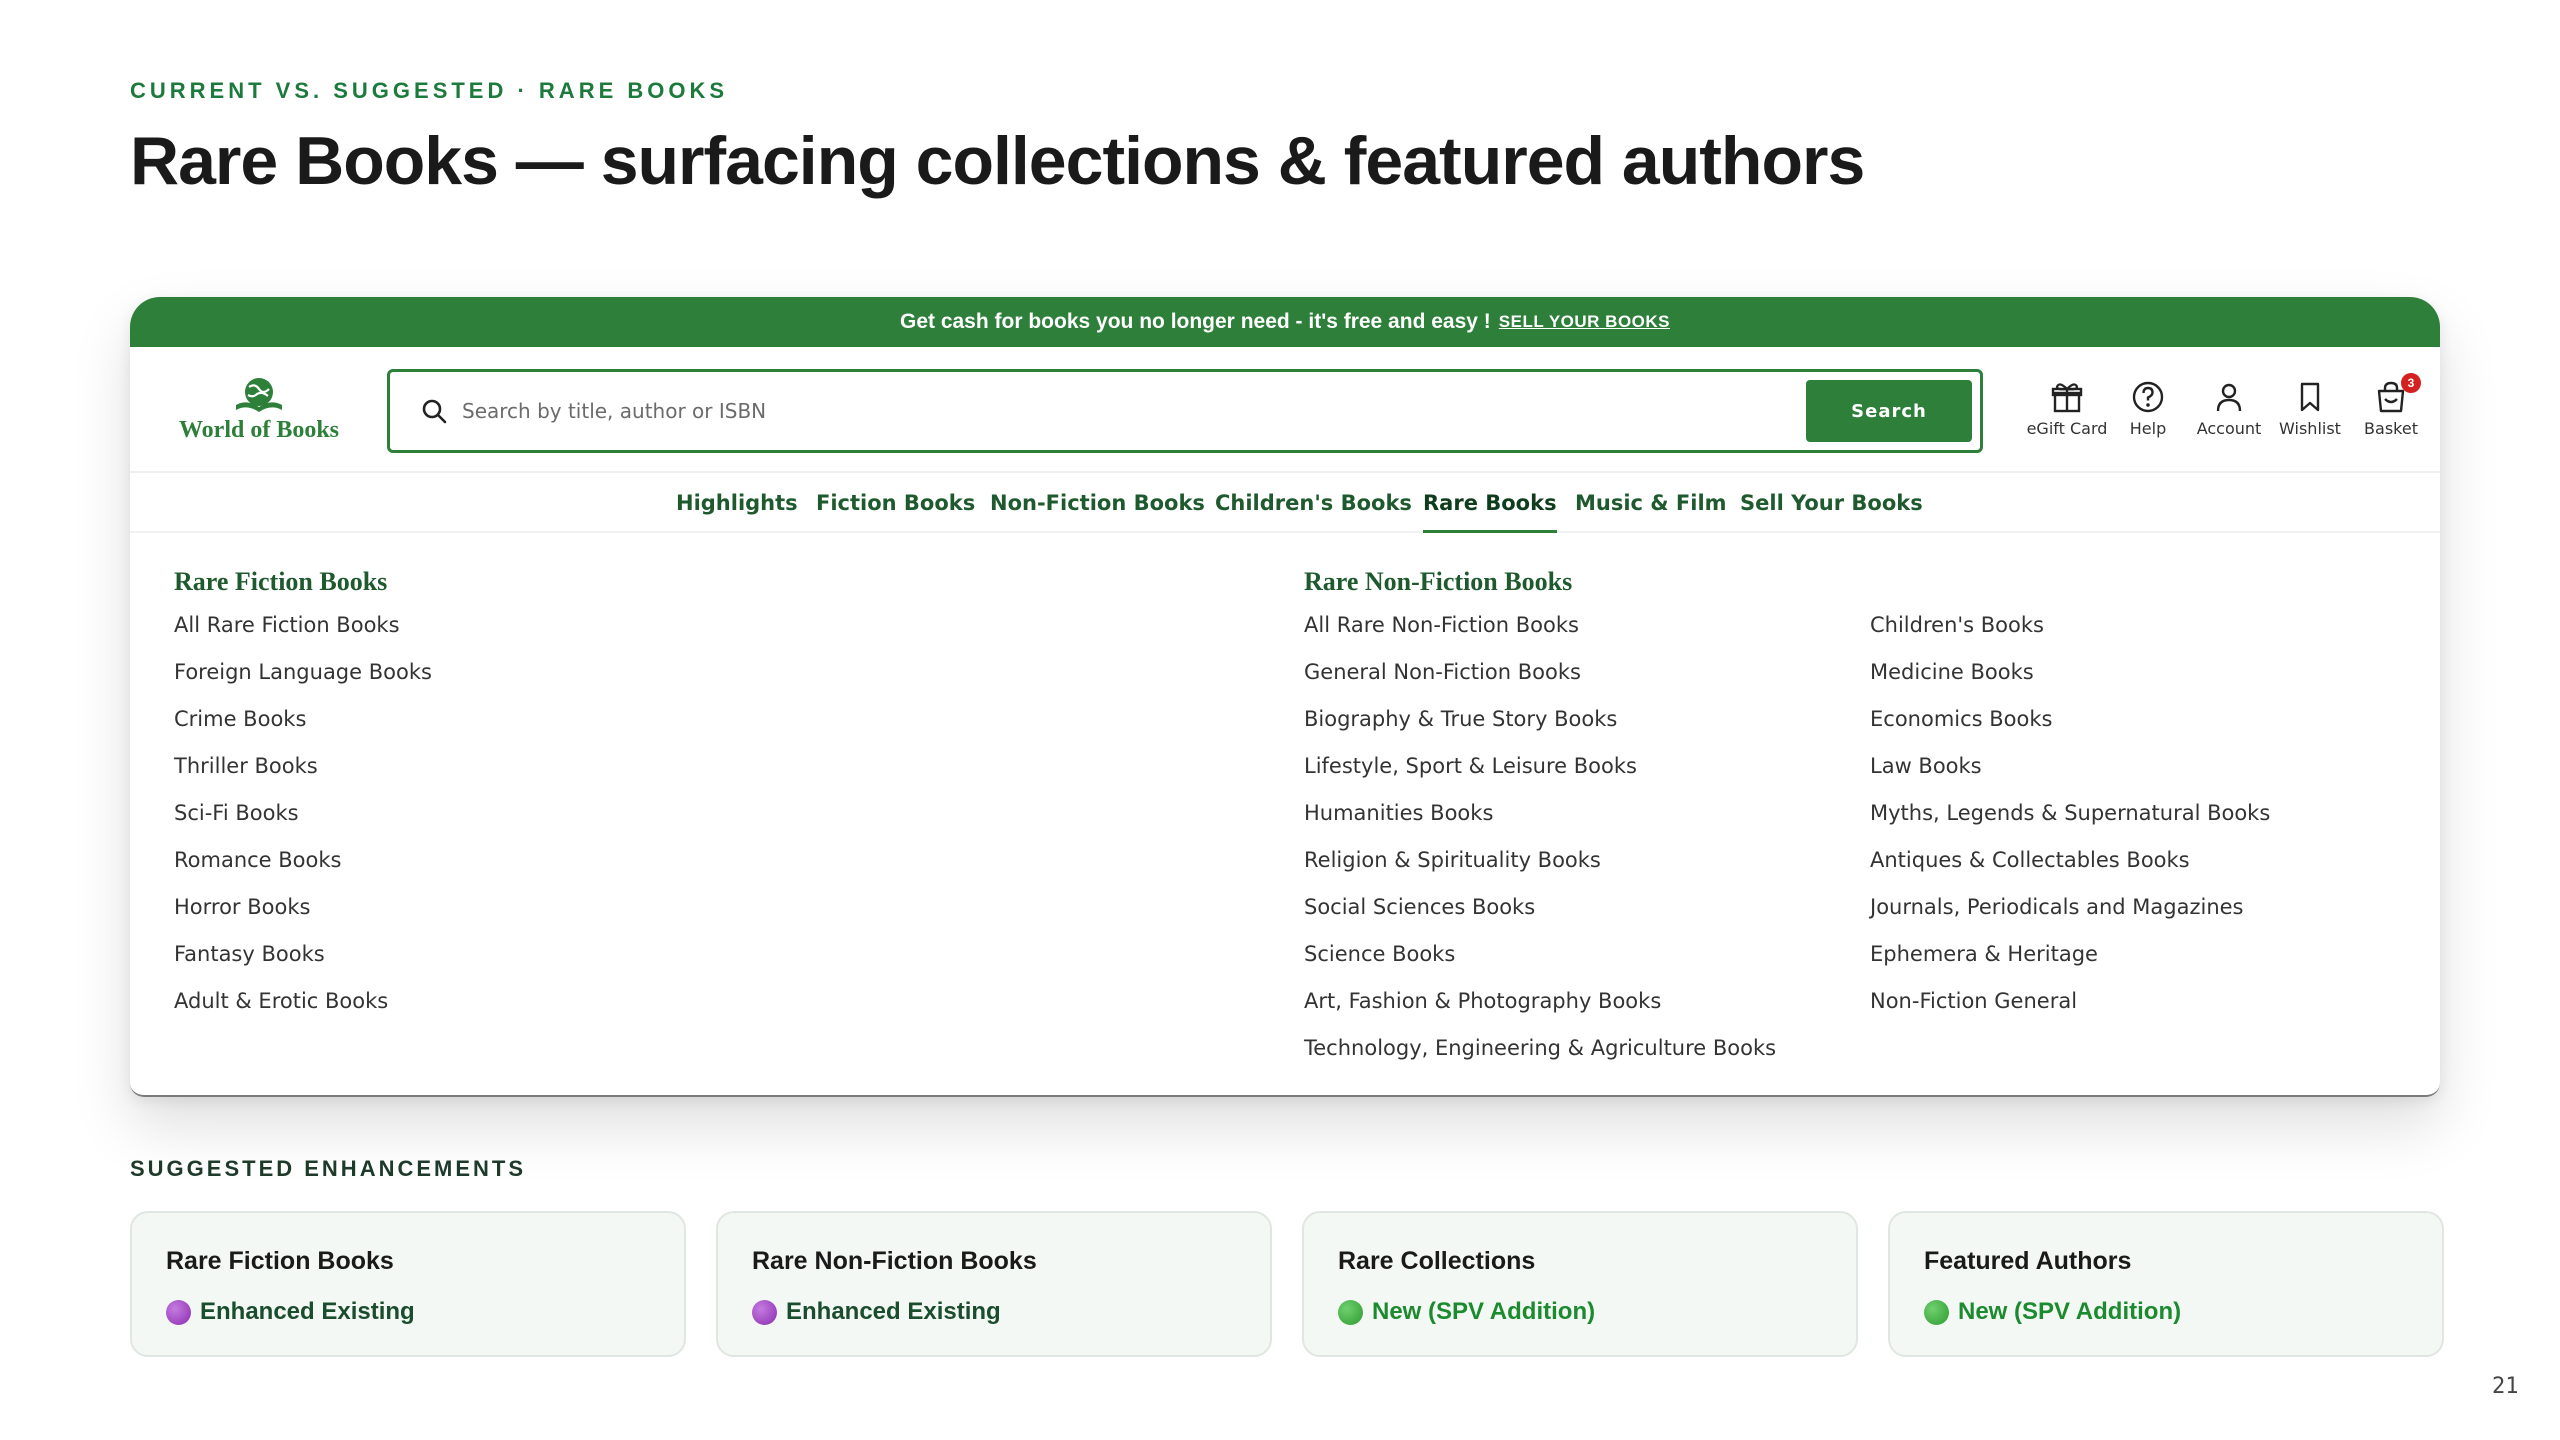  Describe the element at coordinates (2070, 730) in the screenshot. I see `menu-link: Economics Books` at that location.